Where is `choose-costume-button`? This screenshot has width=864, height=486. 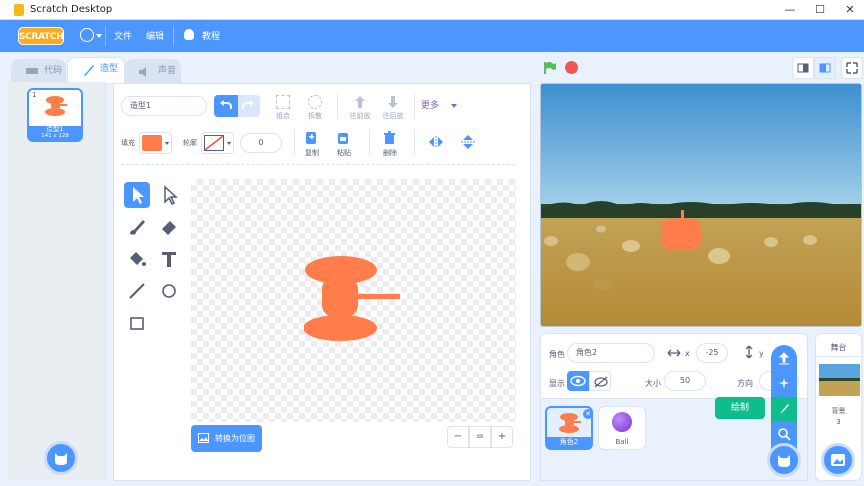 choose-costume-button is located at coordinates (61, 458).